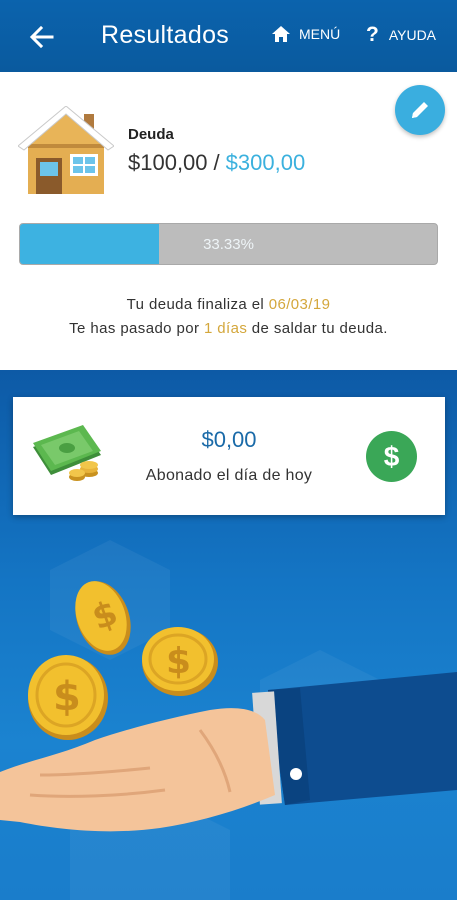 This screenshot has width=457, height=900. I want to click on help-label: AYUDA, so click(412, 35).